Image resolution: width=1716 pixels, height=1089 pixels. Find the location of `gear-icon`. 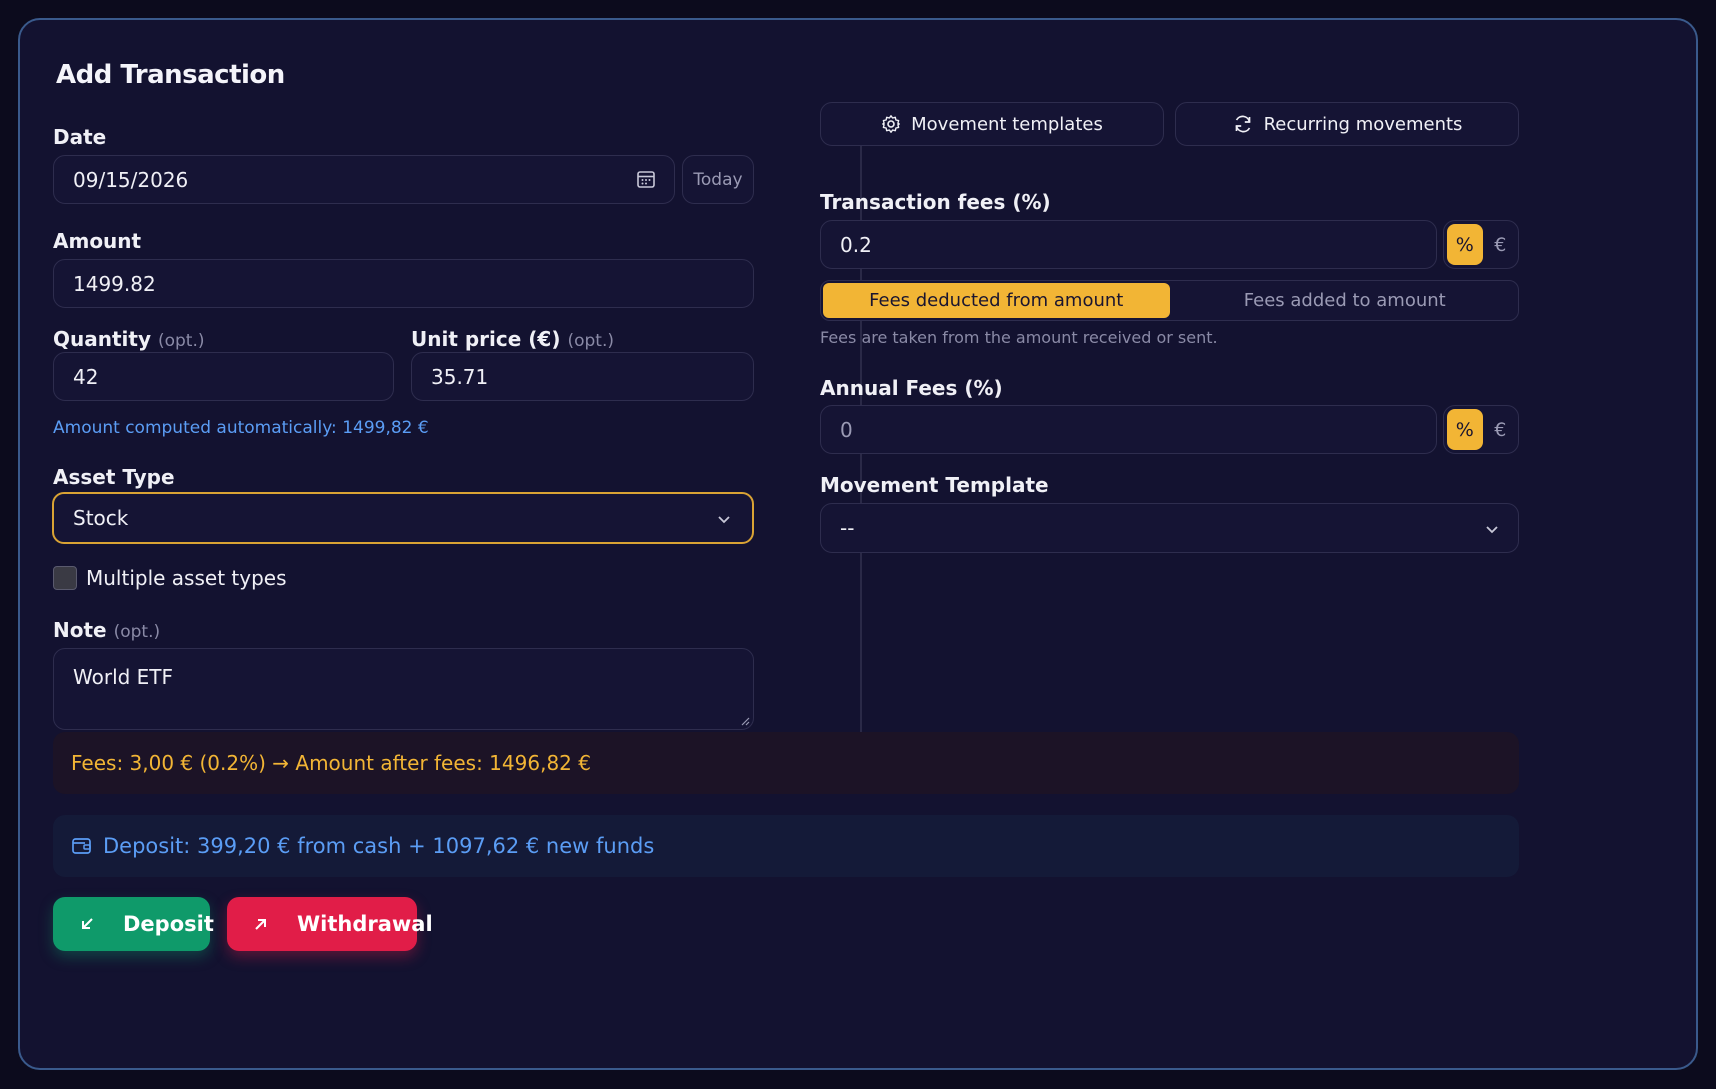

gear-icon is located at coordinates (891, 124).